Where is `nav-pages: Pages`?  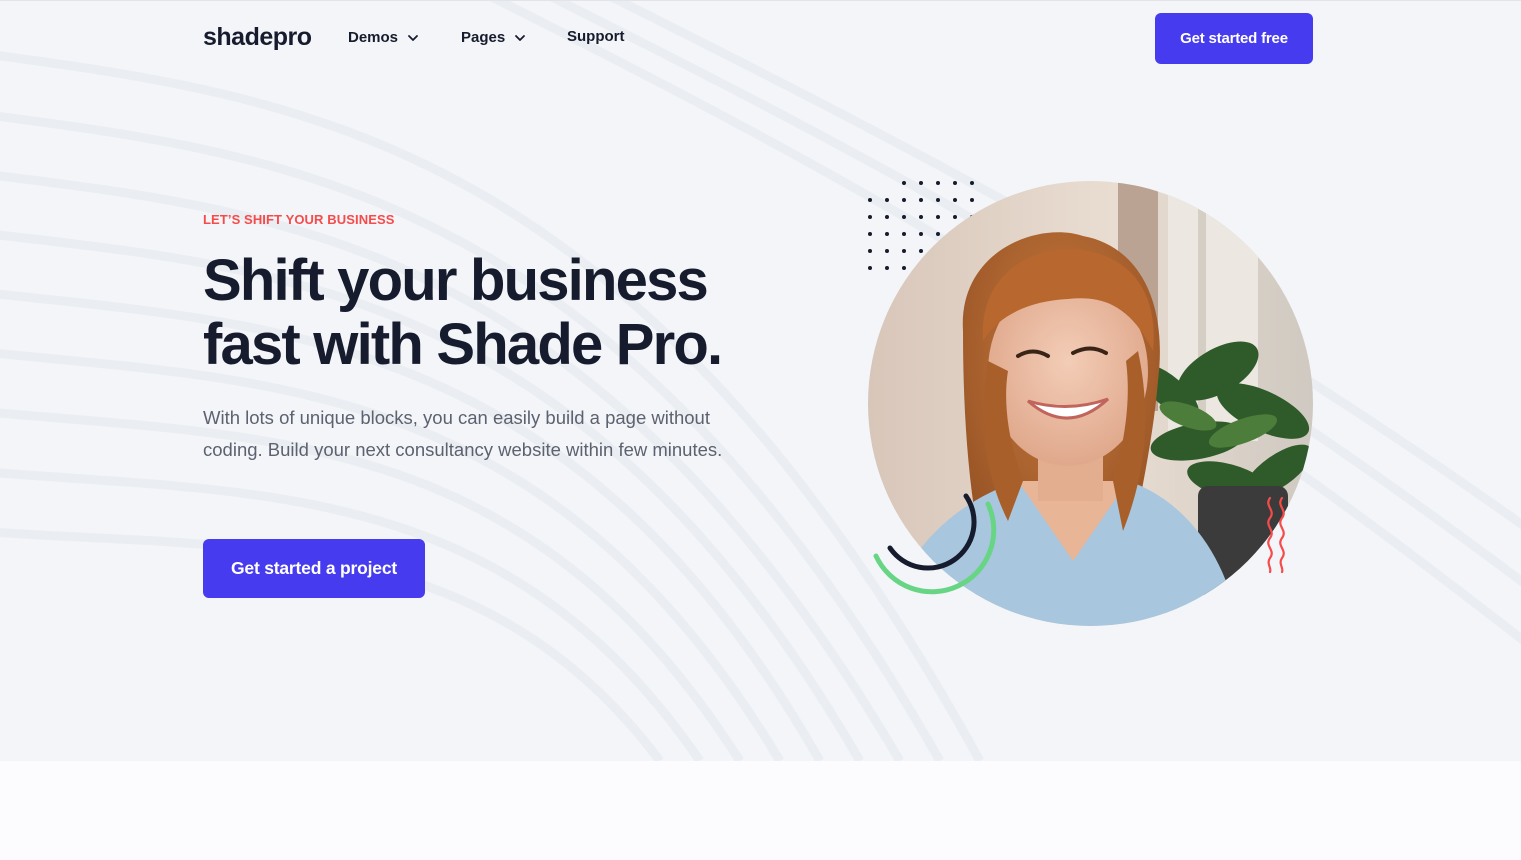
nav-pages: Pages is located at coordinates (494, 37).